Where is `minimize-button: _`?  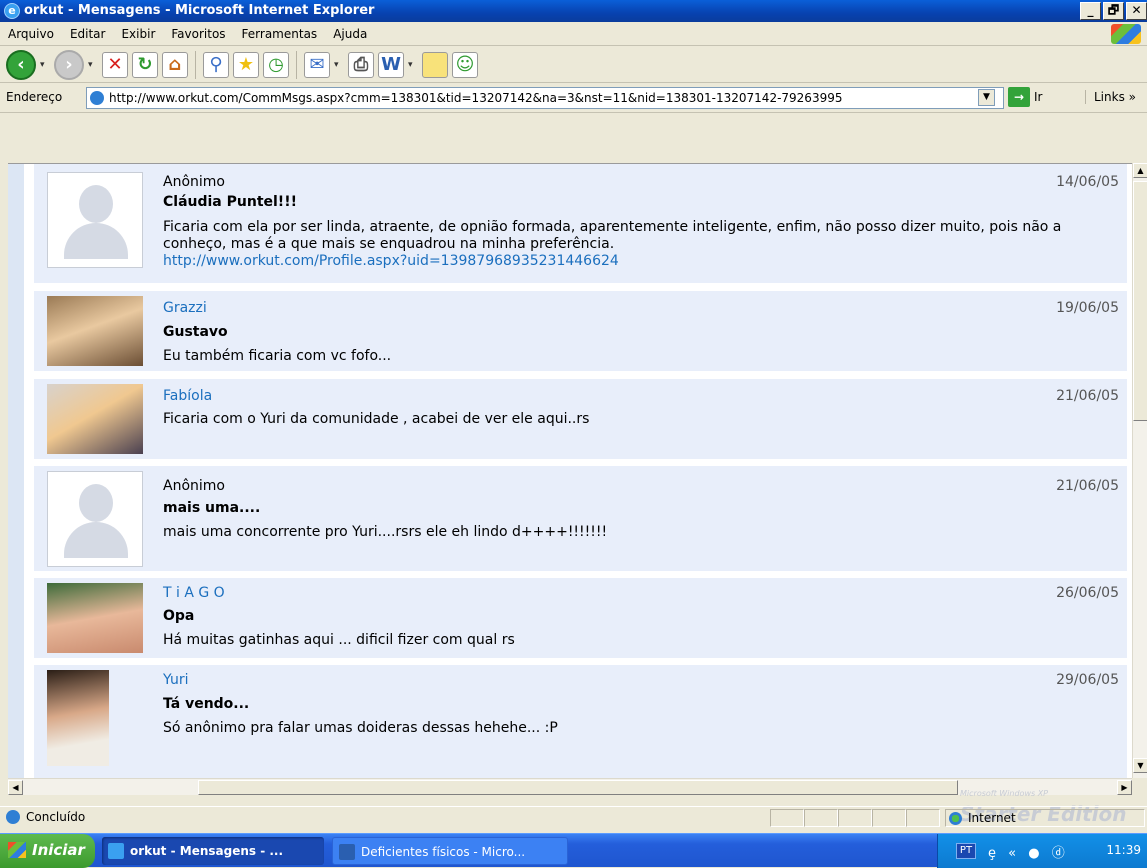
minimize-button: _ is located at coordinates (1090, 11).